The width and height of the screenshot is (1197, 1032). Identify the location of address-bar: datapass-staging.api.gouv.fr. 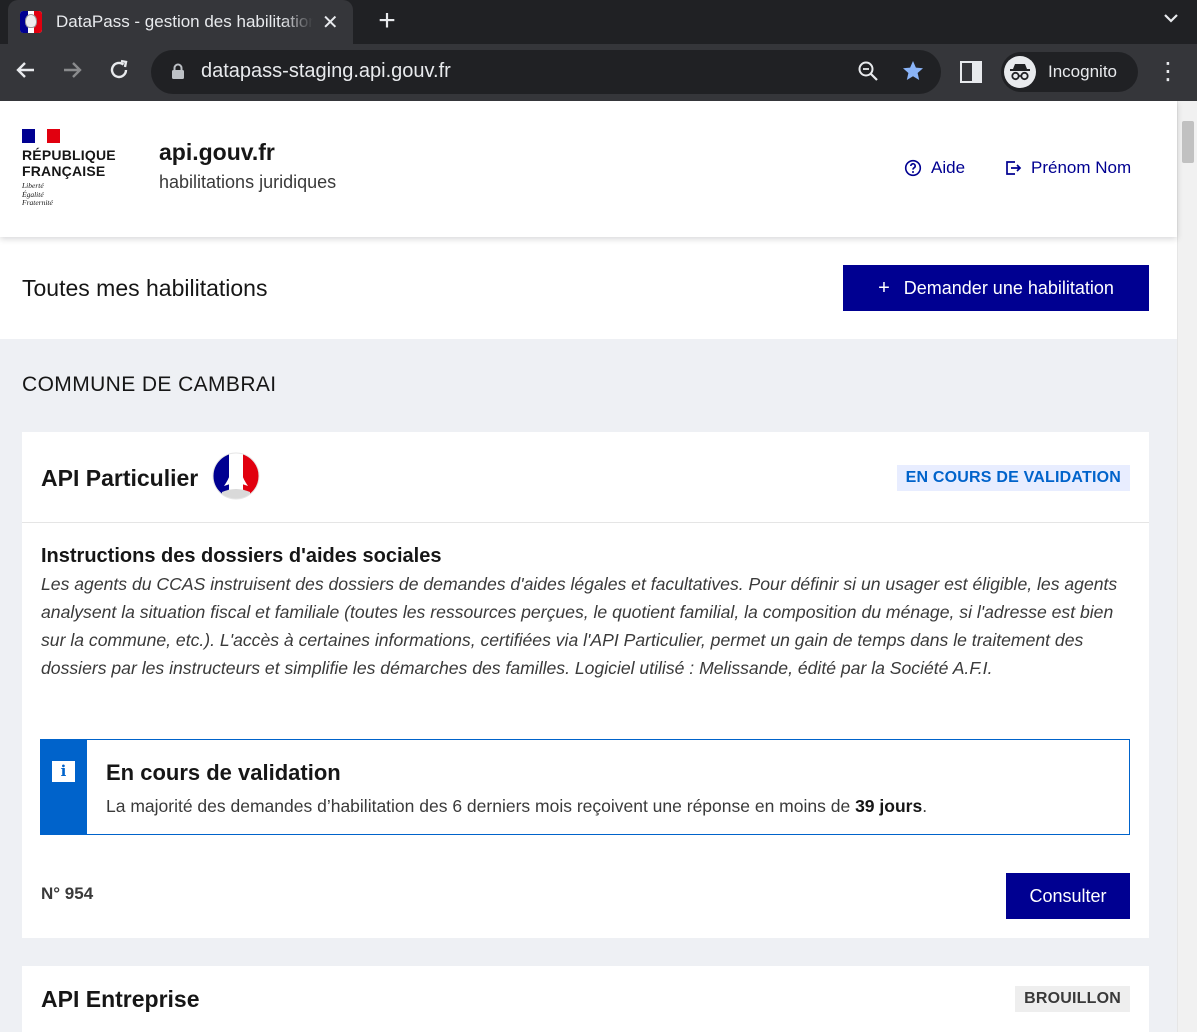
(546, 72).